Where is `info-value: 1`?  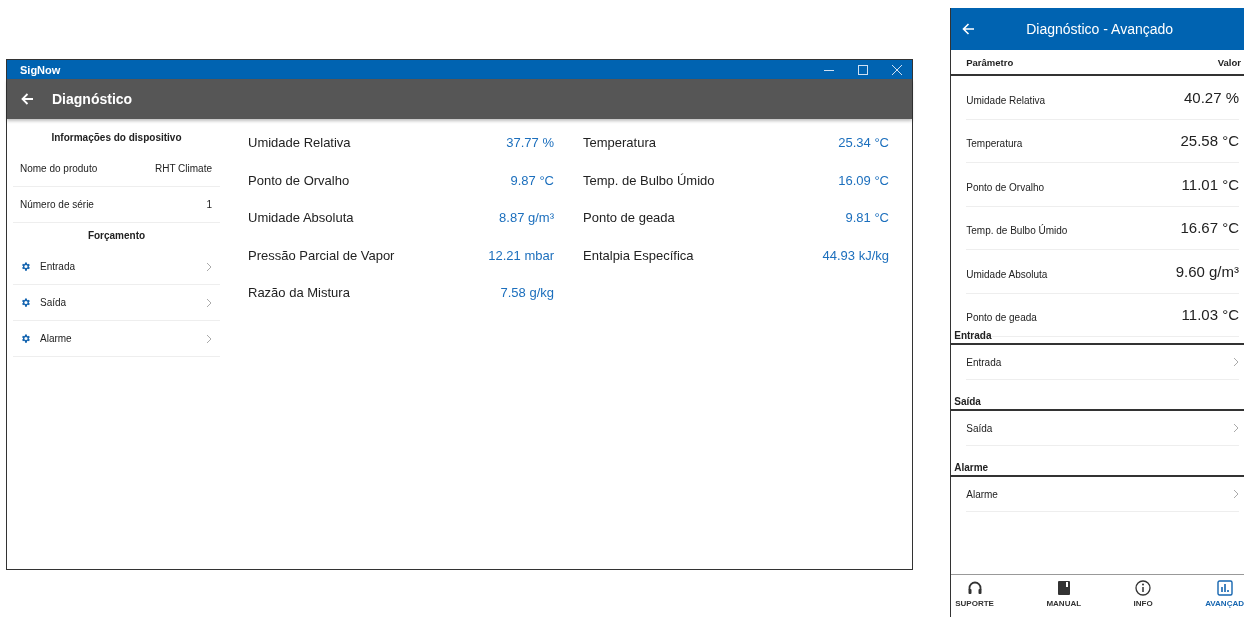 info-value: 1 is located at coordinates (209, 204).